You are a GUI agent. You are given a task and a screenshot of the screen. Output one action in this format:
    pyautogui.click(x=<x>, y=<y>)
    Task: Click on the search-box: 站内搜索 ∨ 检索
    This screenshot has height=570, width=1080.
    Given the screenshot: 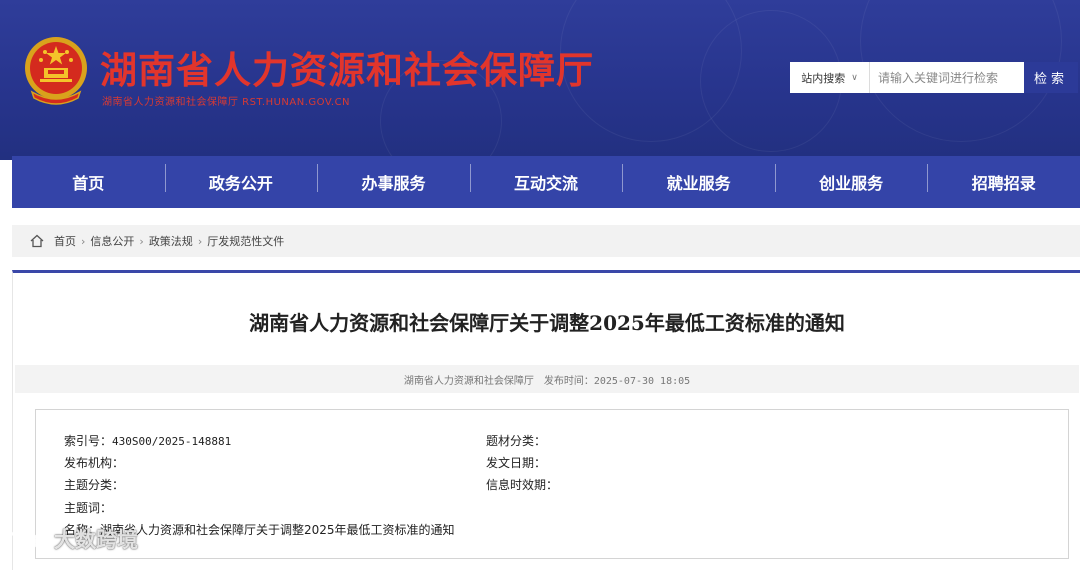 What is the action you would take?
    pyautogui.click(x=934, y=77)
    